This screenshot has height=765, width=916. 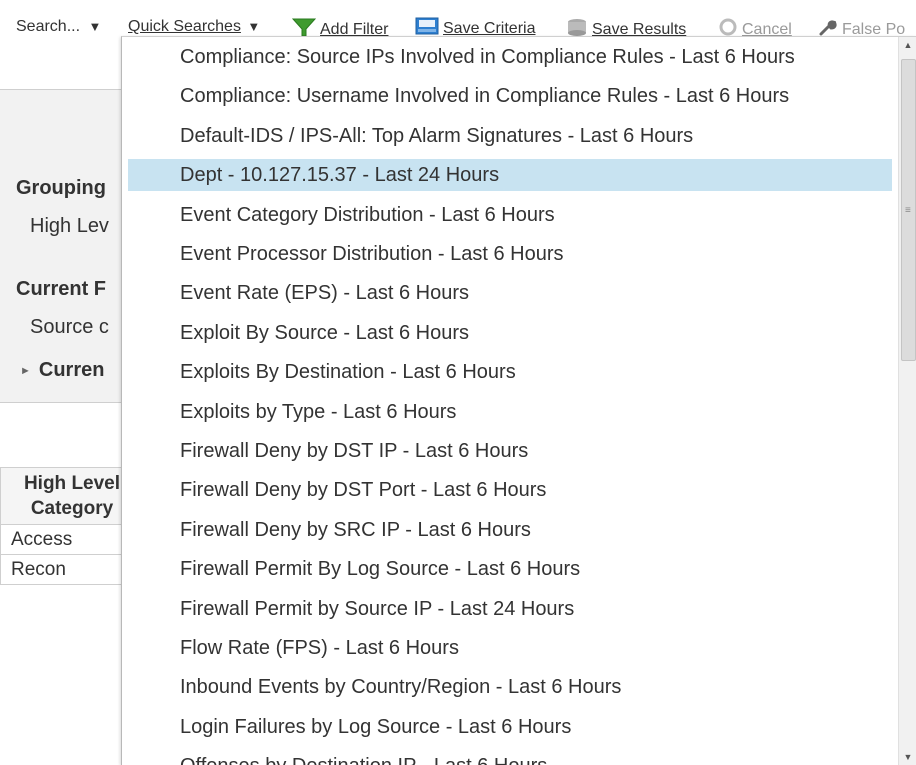 What do you see at coordinates (489, 29) in the screenshot?
I see `save-criteria-label: Save Criteria` at bounding box center [489, 29].